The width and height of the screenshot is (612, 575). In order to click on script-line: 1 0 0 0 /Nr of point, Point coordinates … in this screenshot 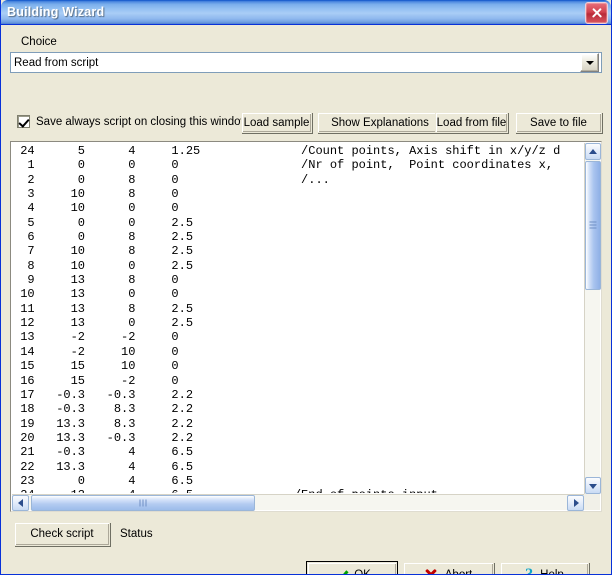, I will do `click(283, 165)`.